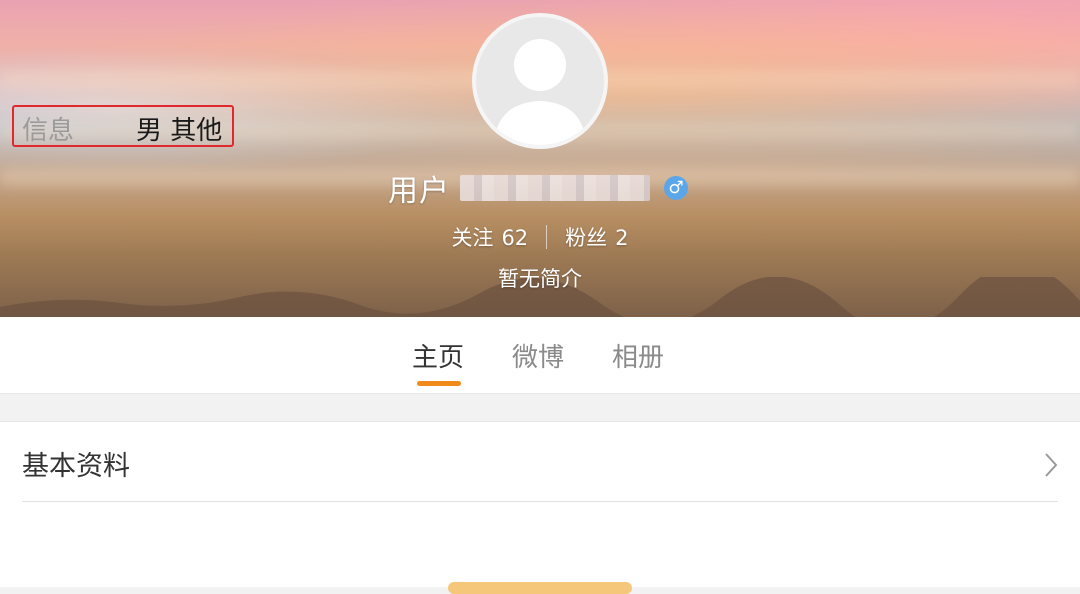 This screenshot has width=1080, height=594. I want to click on active-tab-indicator, so click(439, 383).